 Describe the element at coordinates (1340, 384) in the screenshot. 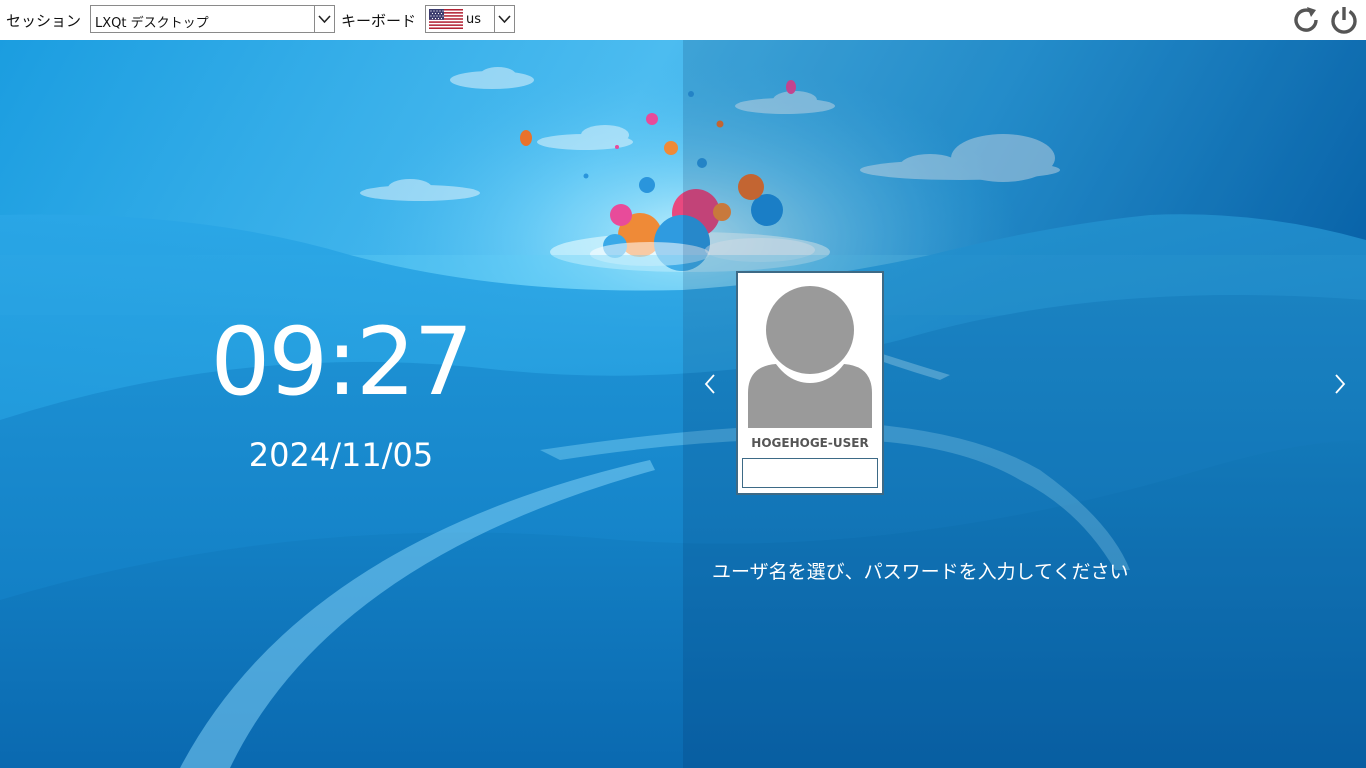

I see `chevron-right-icon` at that location.